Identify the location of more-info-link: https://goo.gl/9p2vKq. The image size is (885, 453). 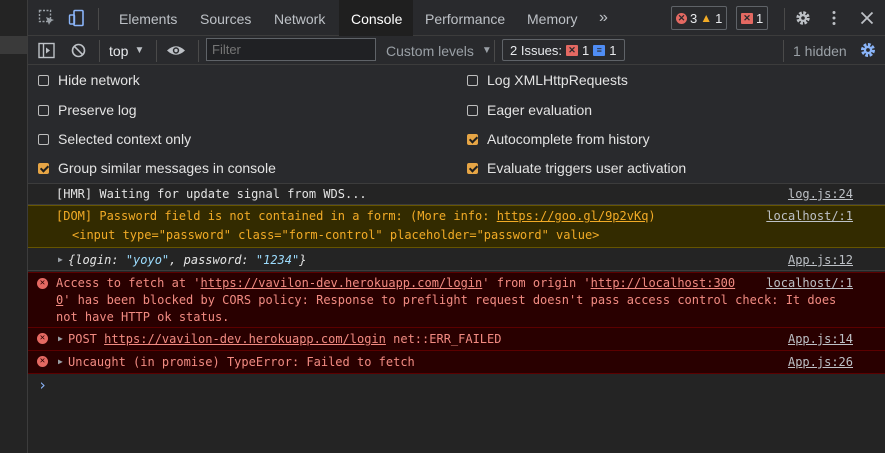
(573, 216).